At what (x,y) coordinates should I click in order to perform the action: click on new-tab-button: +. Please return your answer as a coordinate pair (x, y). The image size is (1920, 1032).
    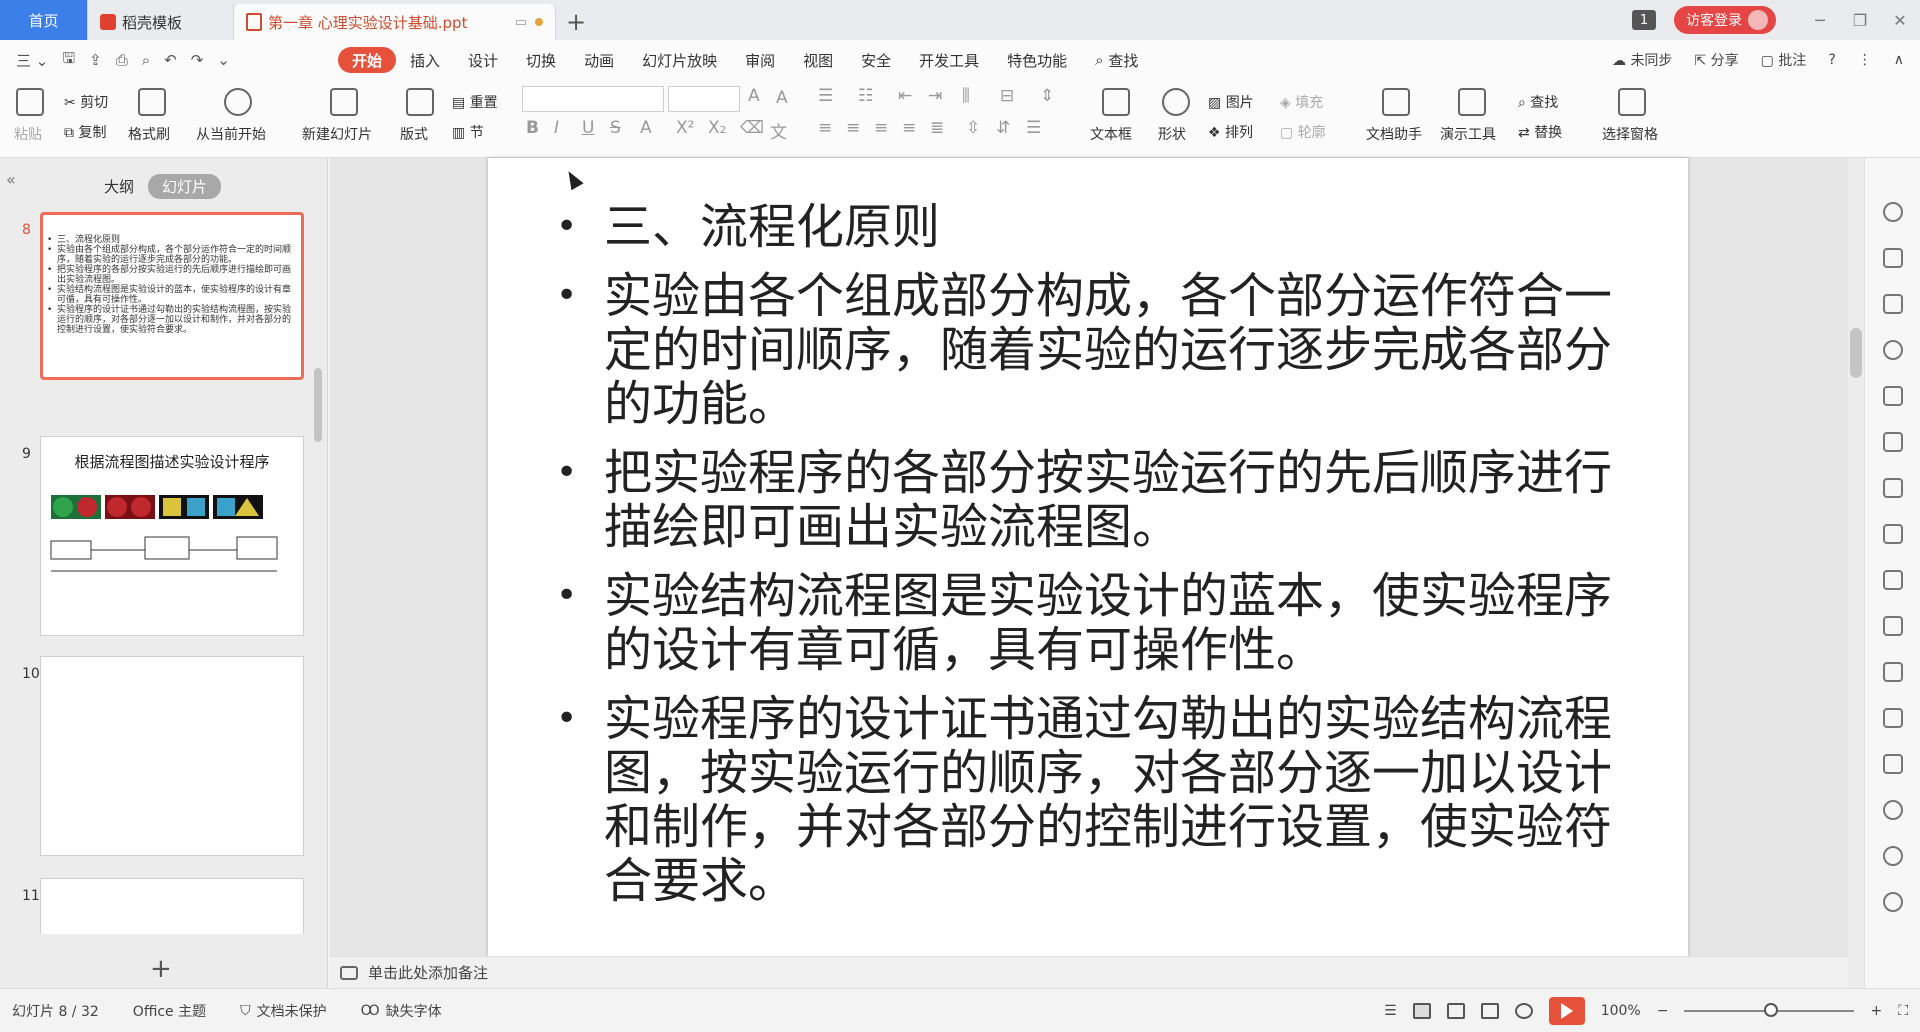
    Looking at the image, I should click on (576, 22).